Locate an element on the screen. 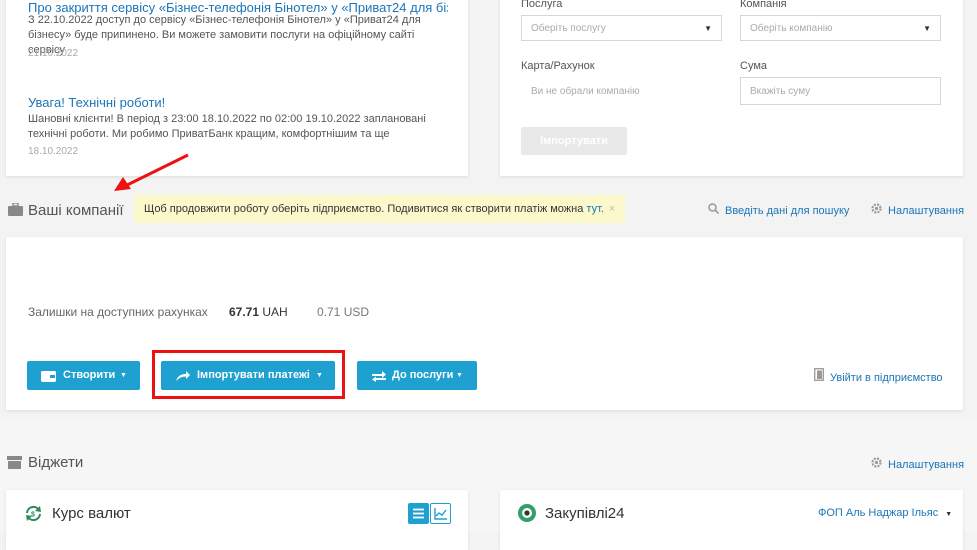  balance-uah: 67.71 UAH is located at coordinates (258, 312).